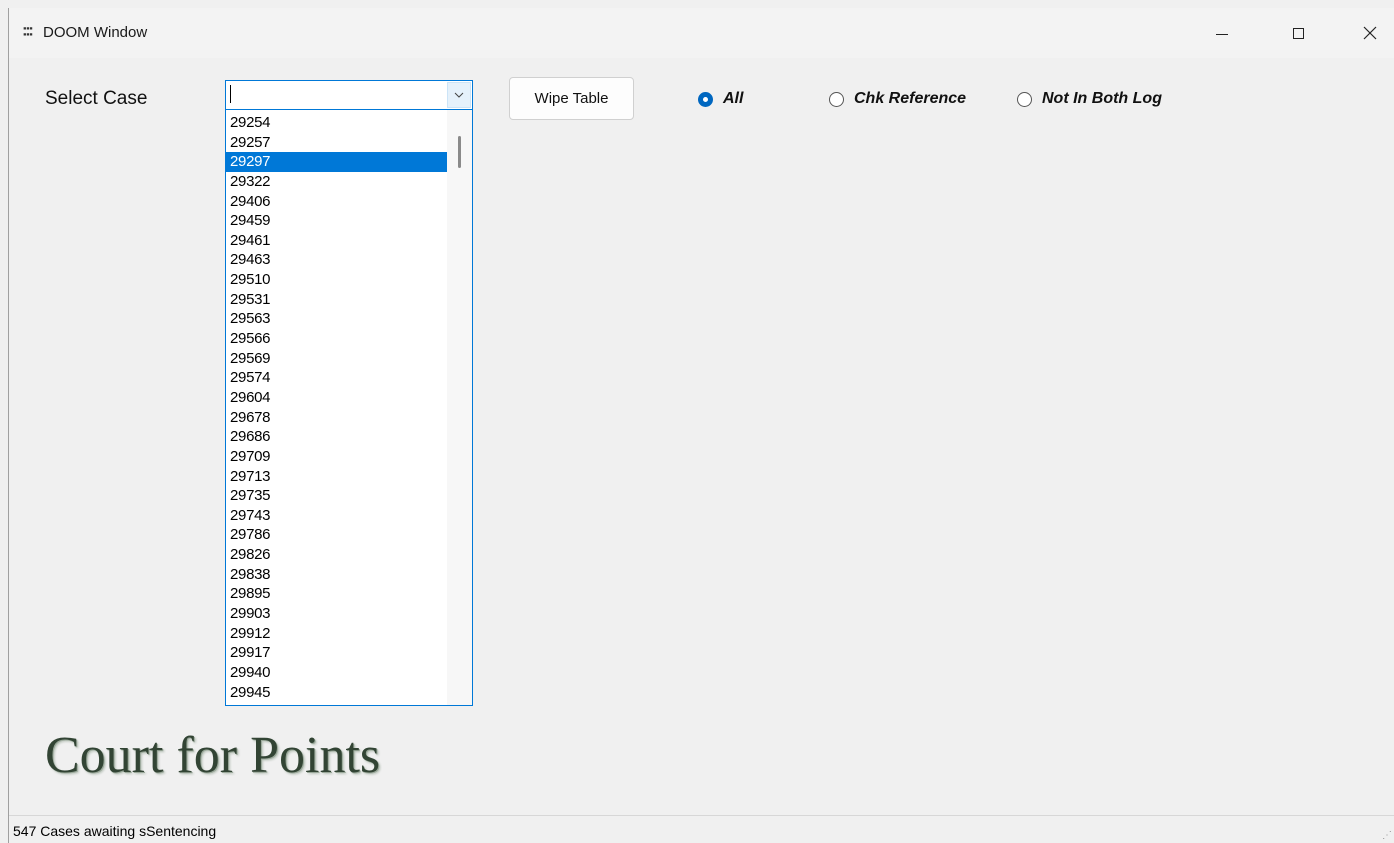  I want to click on dropdown-item: 29895, so click(336, 594).